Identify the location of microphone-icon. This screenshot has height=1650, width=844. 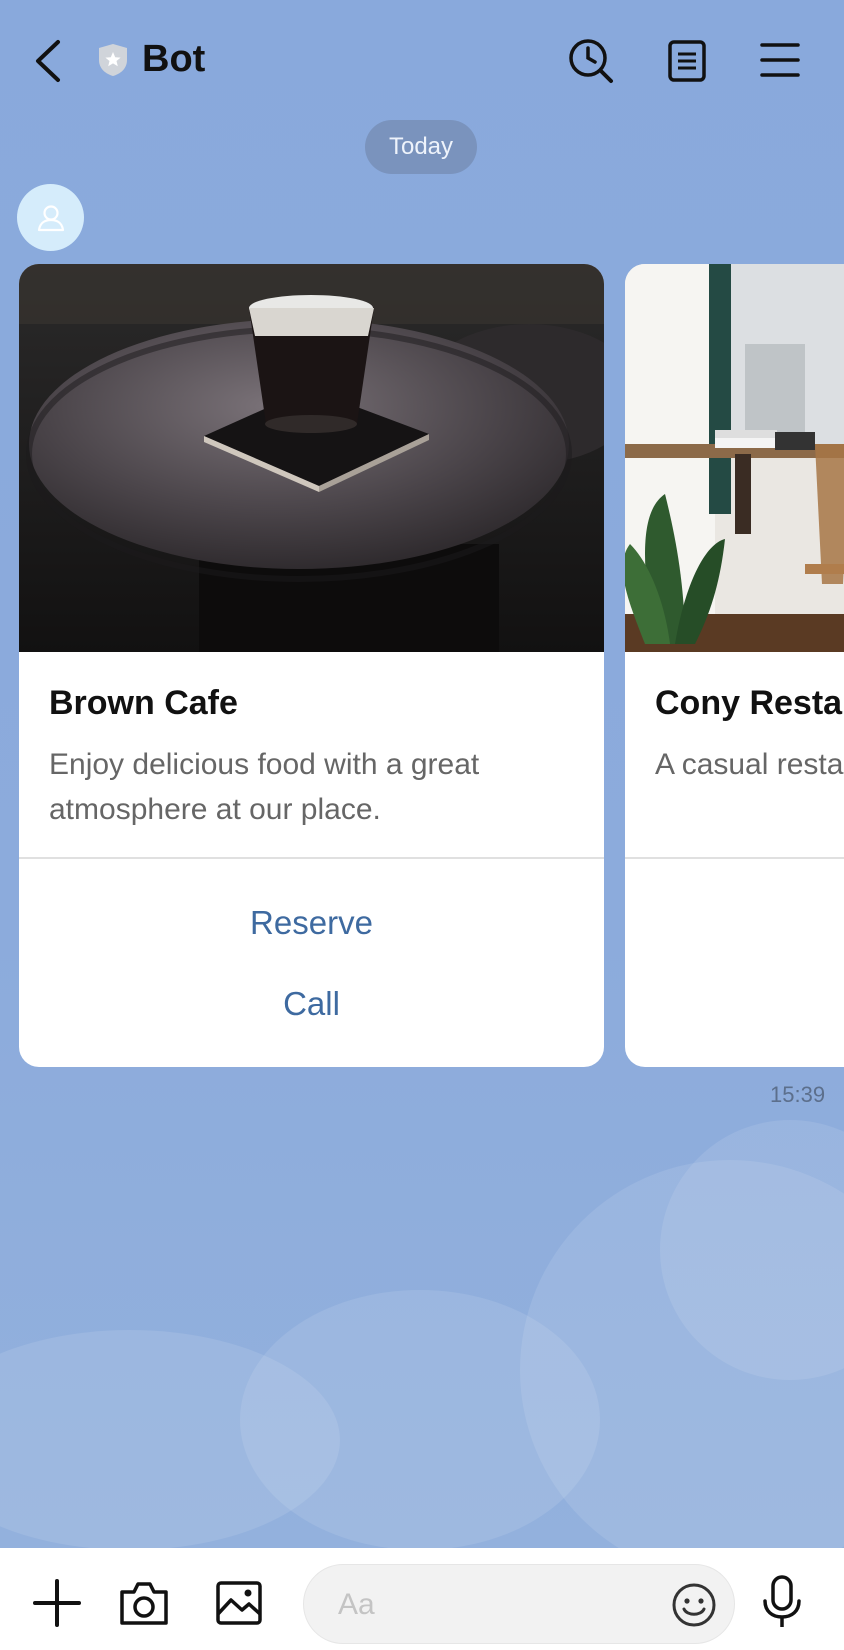
(782, 1601).